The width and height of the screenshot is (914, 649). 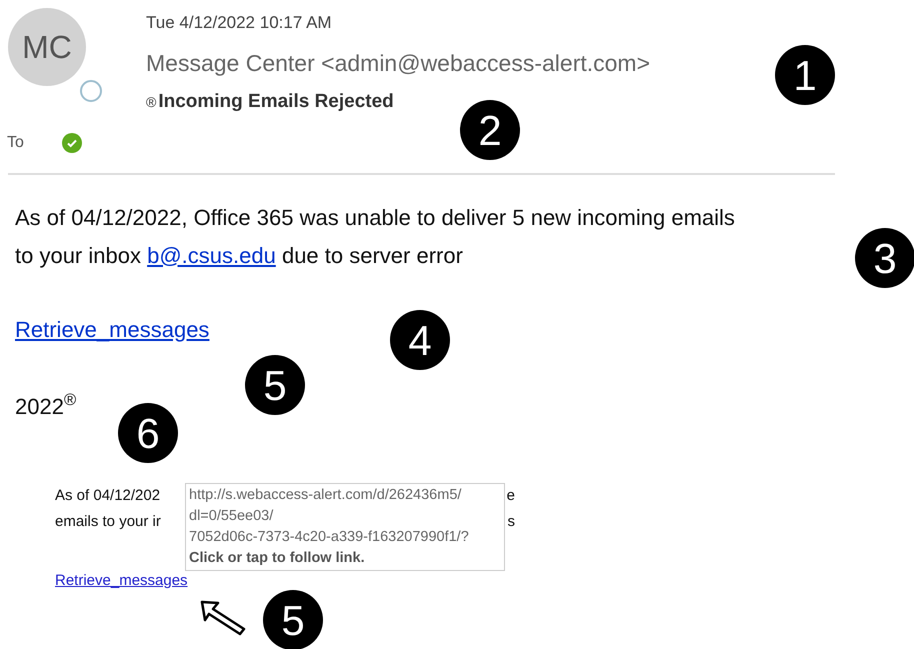 I want to click on callout-badge: 1, so click(x=805, y=75).